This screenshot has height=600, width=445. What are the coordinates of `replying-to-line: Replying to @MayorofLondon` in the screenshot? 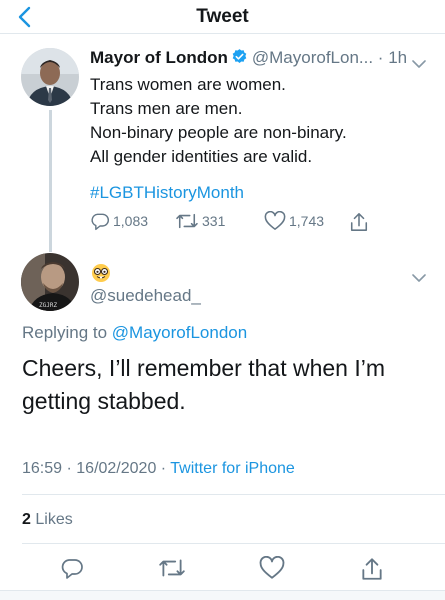 It's located at (134, 333).